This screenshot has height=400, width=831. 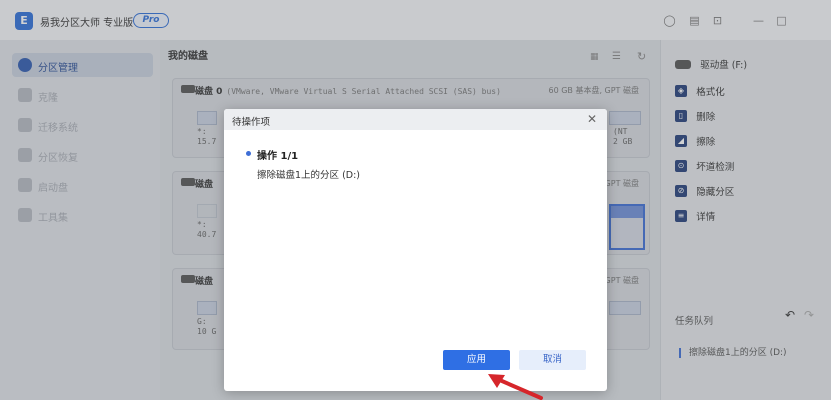 What do you see at coordinates (552, 360) in the screenshot?
I see `cancel-button: 取消` at bounding box center [552, 360].